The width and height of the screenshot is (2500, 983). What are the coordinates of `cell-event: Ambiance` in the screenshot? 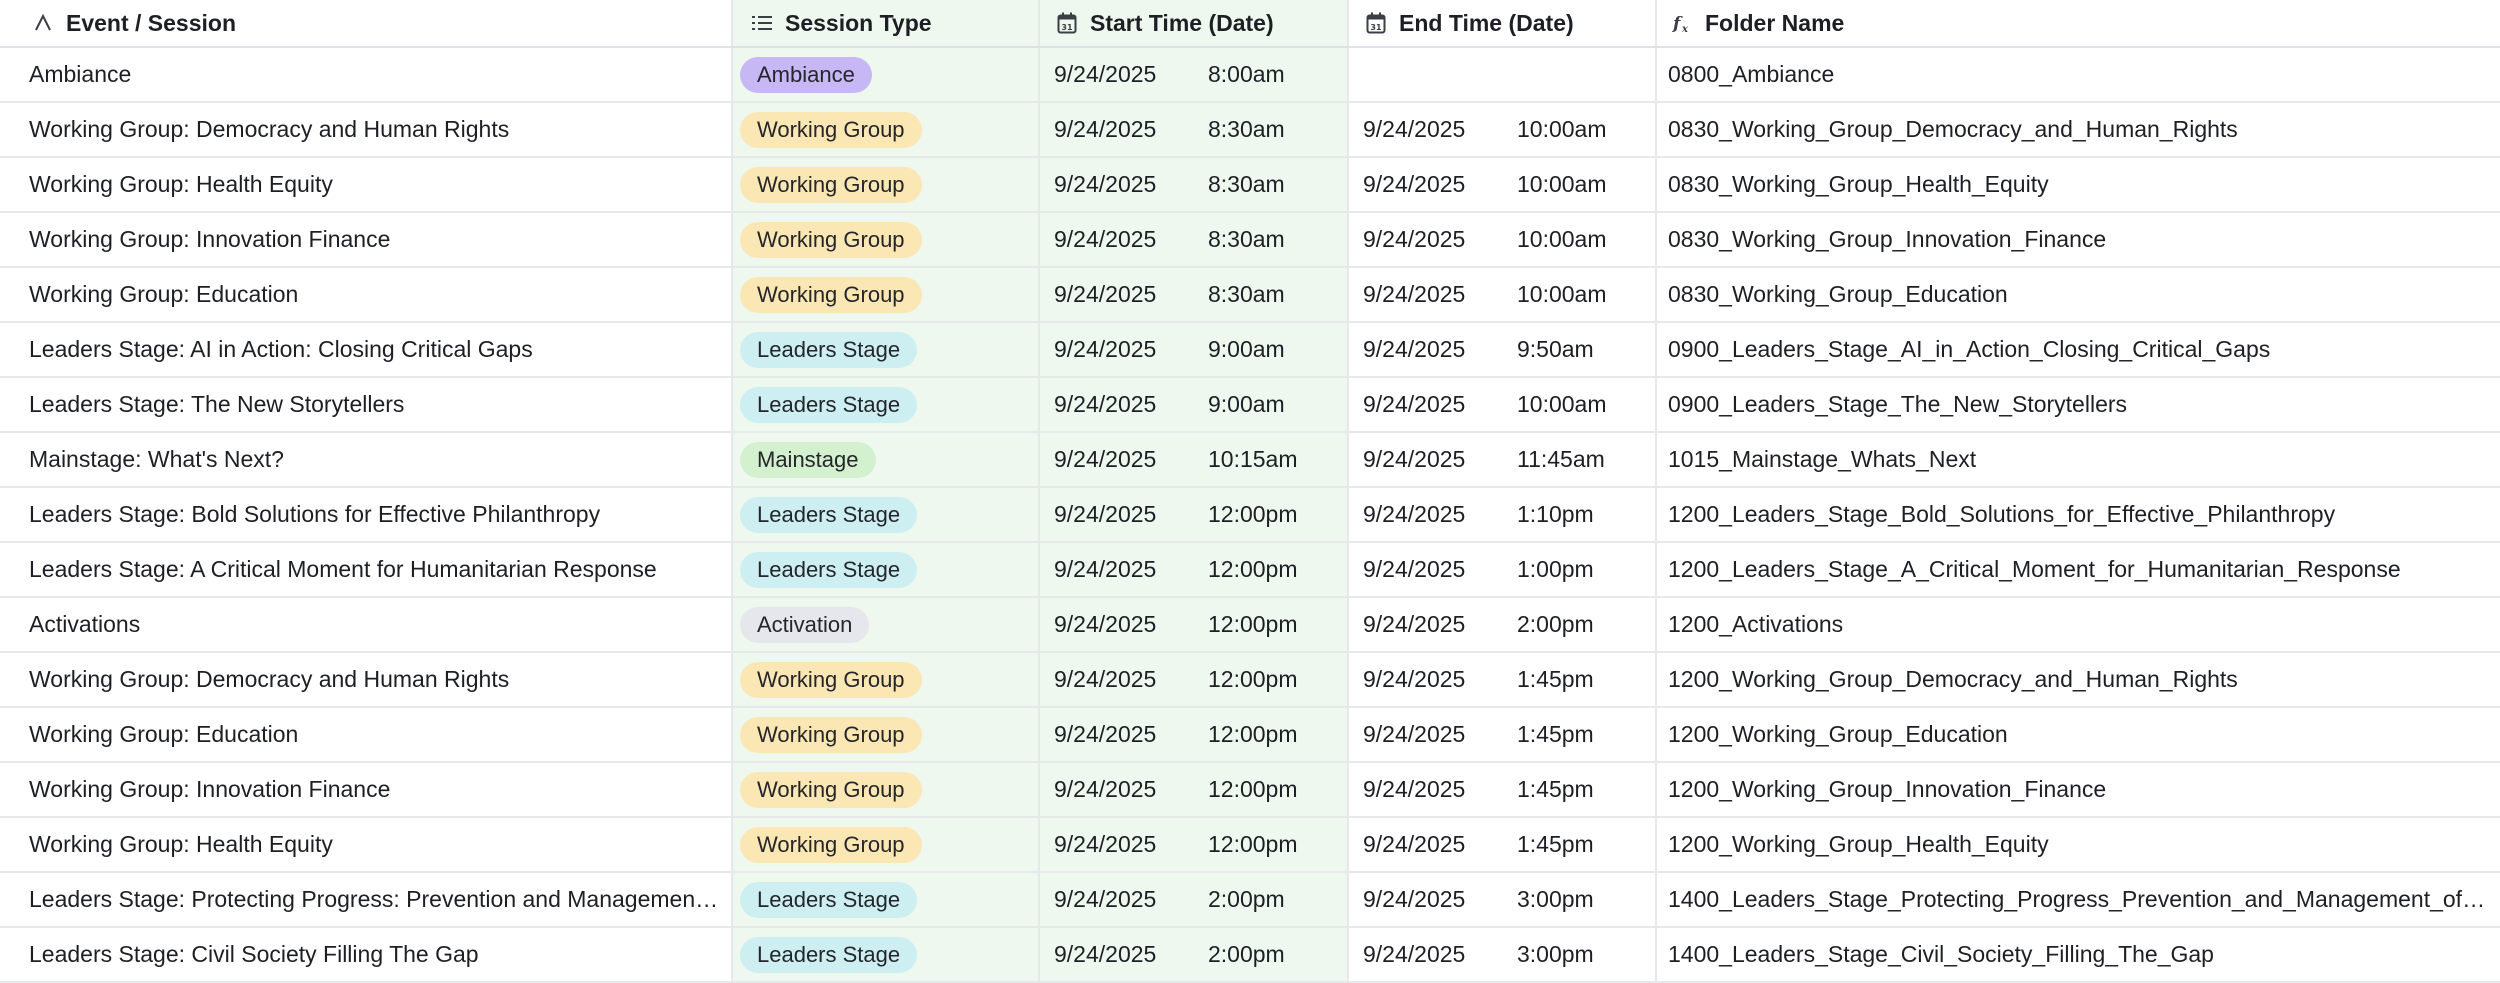 It's located at (366, 74).